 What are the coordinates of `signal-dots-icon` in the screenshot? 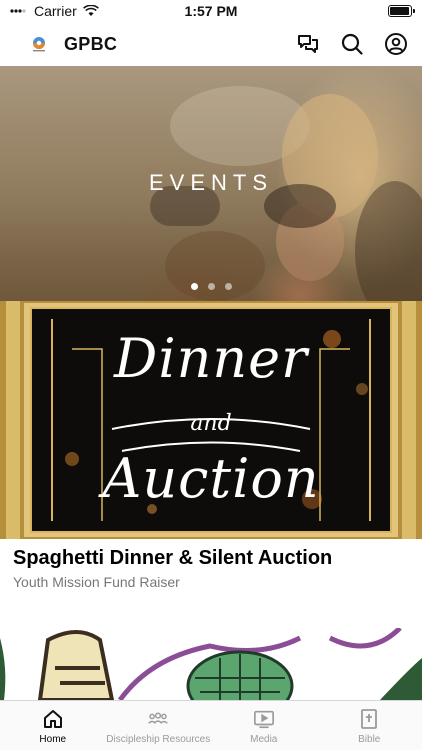 It's located at (18, 11).